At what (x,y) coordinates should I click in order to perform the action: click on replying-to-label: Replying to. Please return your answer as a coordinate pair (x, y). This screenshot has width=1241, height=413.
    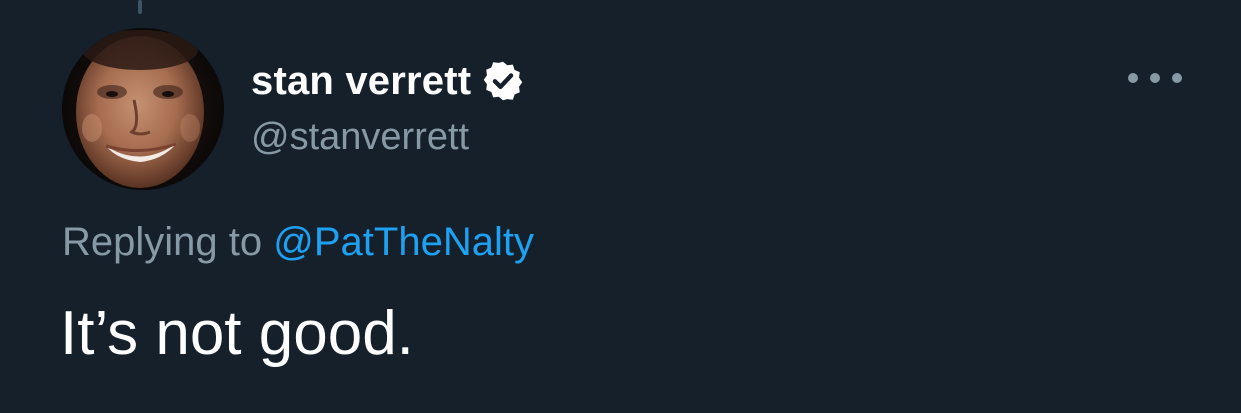
    Looking at the image, I should click on (162, 242).